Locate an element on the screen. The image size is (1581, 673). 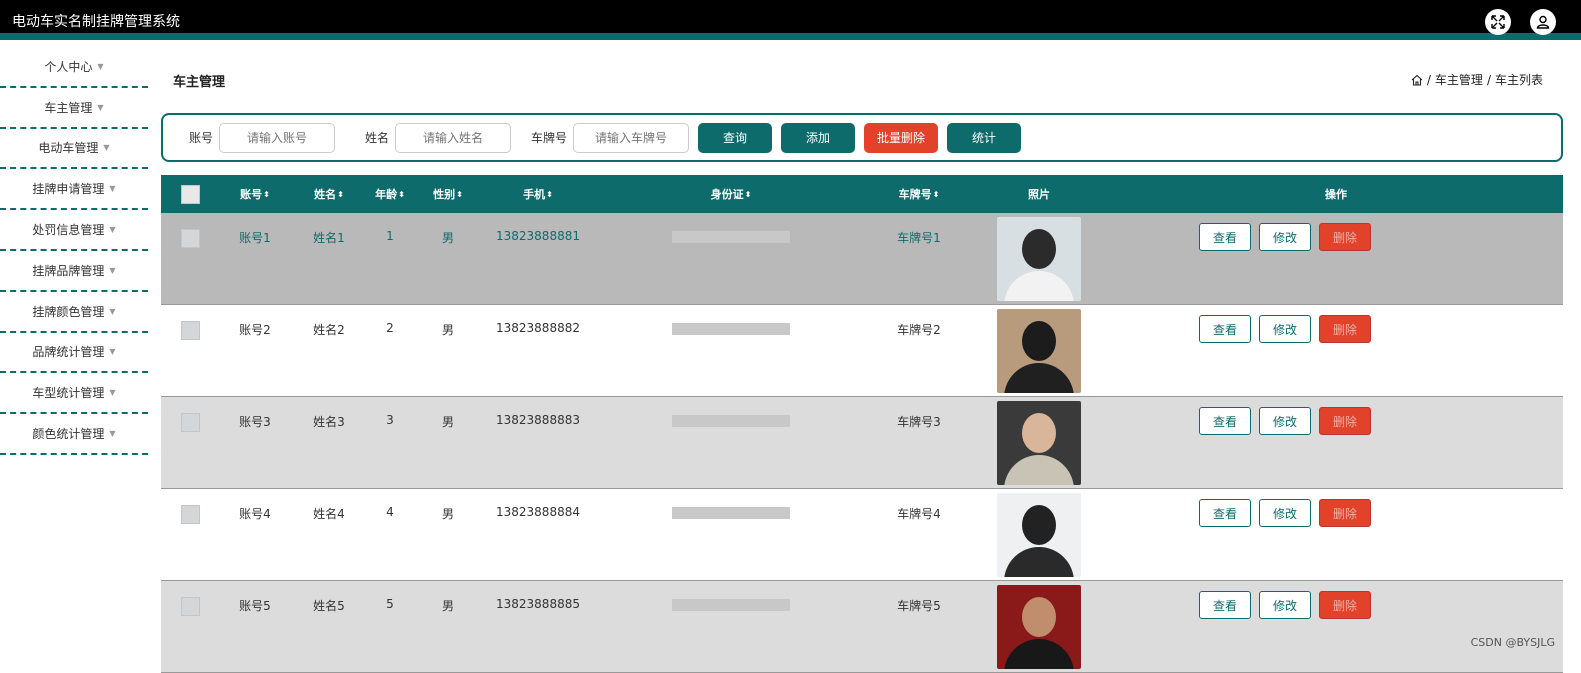
search-panel: 账号 姓名 车牌号 查询 添加 批量删除 统计 is located at coordinates (862, 137).